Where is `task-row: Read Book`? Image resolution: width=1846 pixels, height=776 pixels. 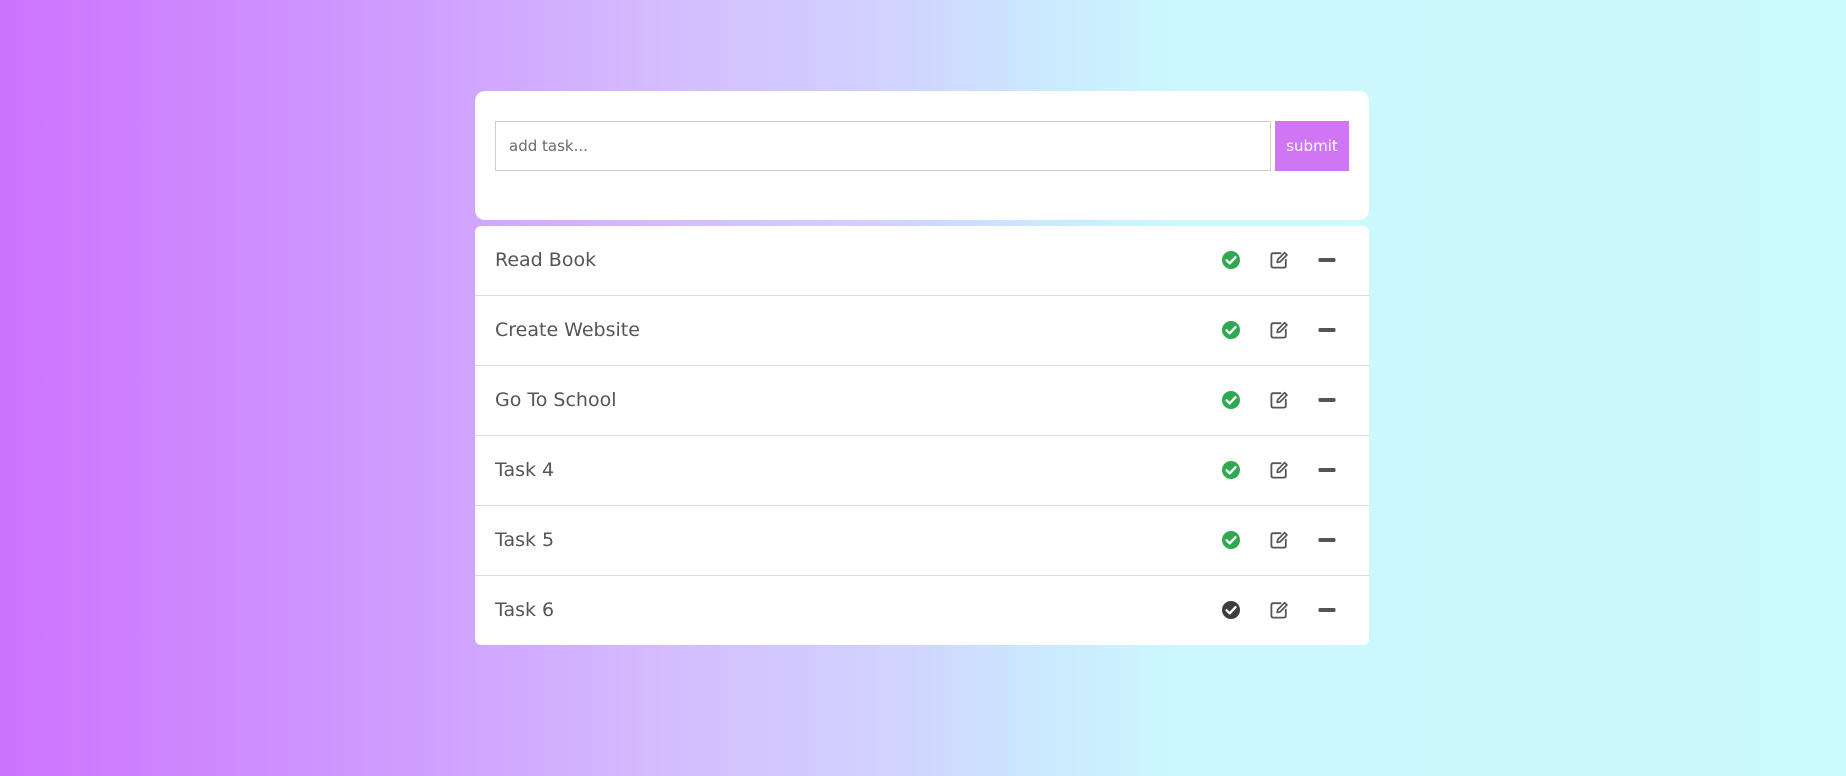 task-row: Read Book is located at coordinates (922, 261).